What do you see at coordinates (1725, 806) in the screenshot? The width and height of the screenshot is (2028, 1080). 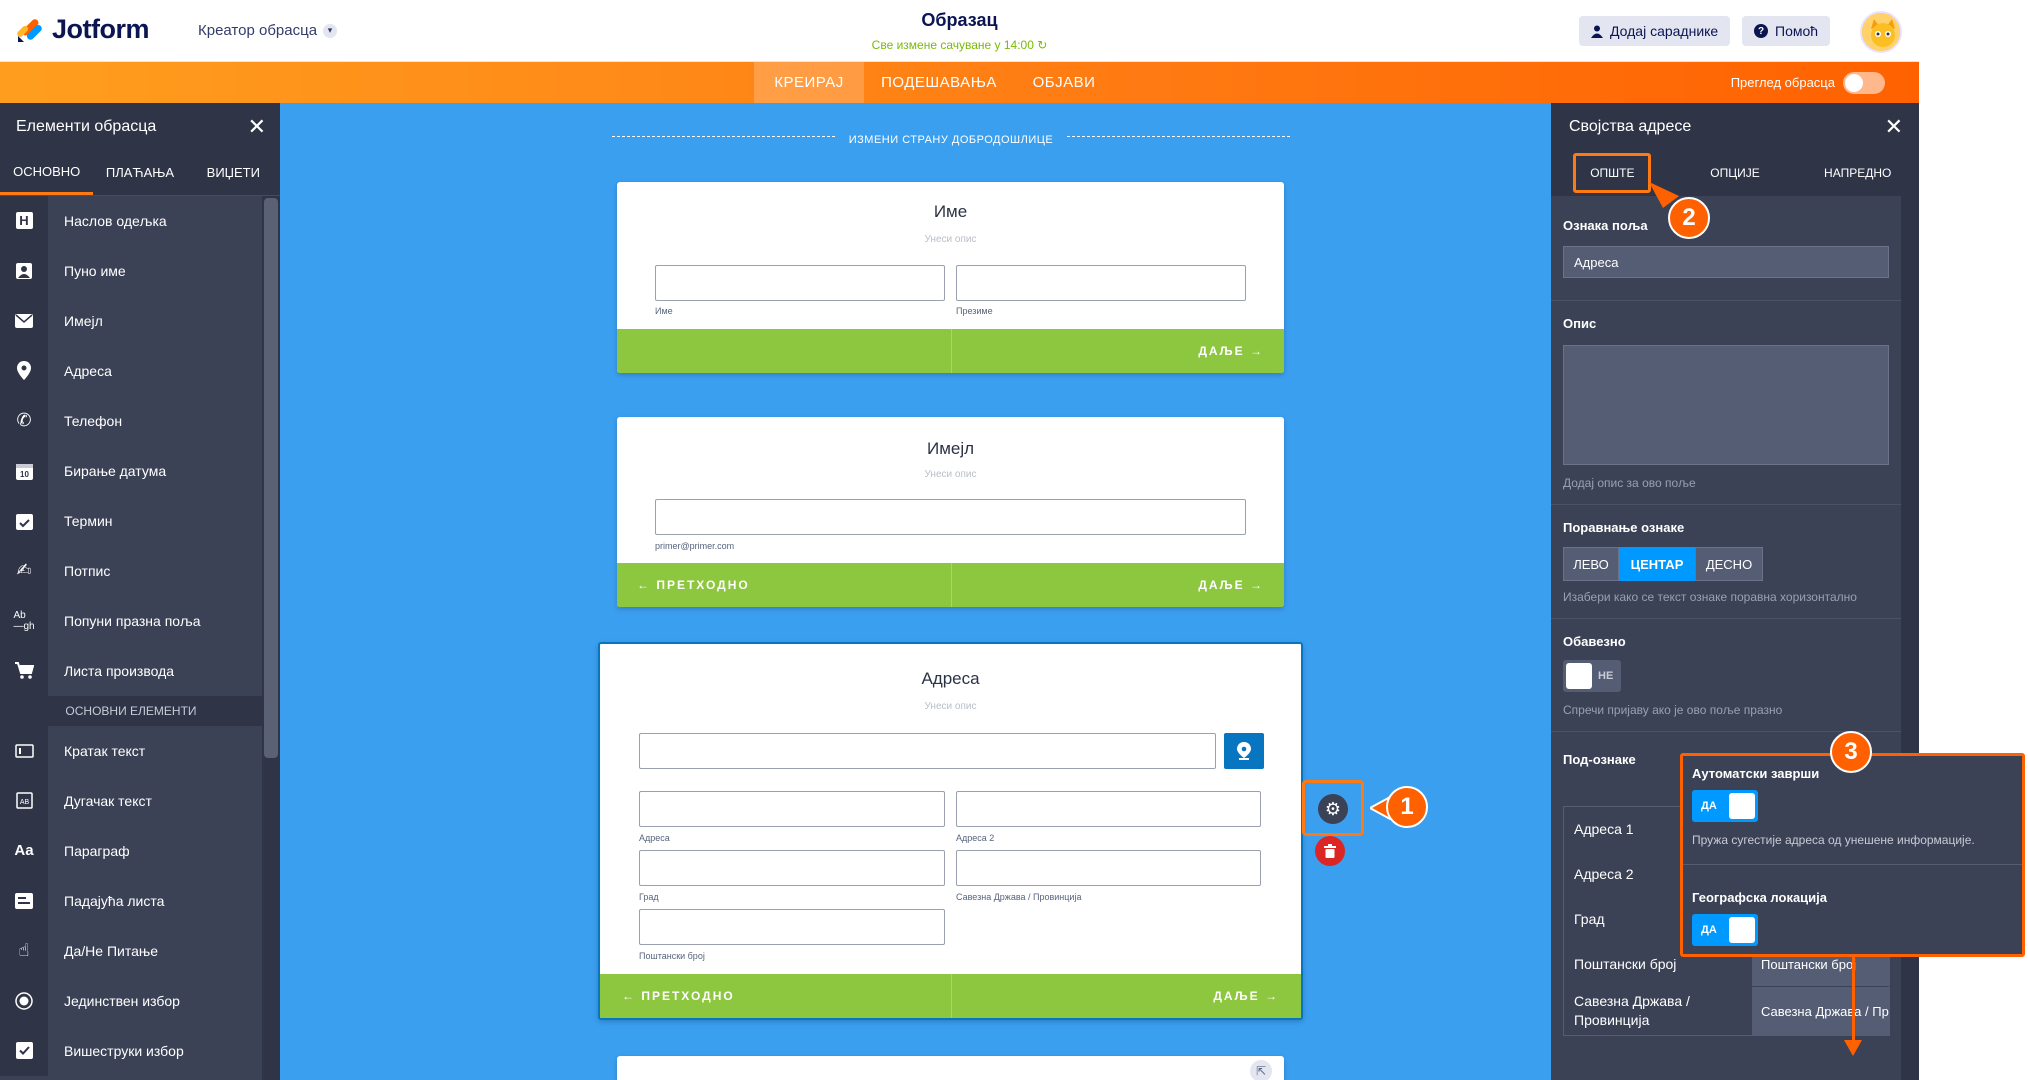 I see `autocomplete-toggle: ДА` at bounding box center [1725, 806].